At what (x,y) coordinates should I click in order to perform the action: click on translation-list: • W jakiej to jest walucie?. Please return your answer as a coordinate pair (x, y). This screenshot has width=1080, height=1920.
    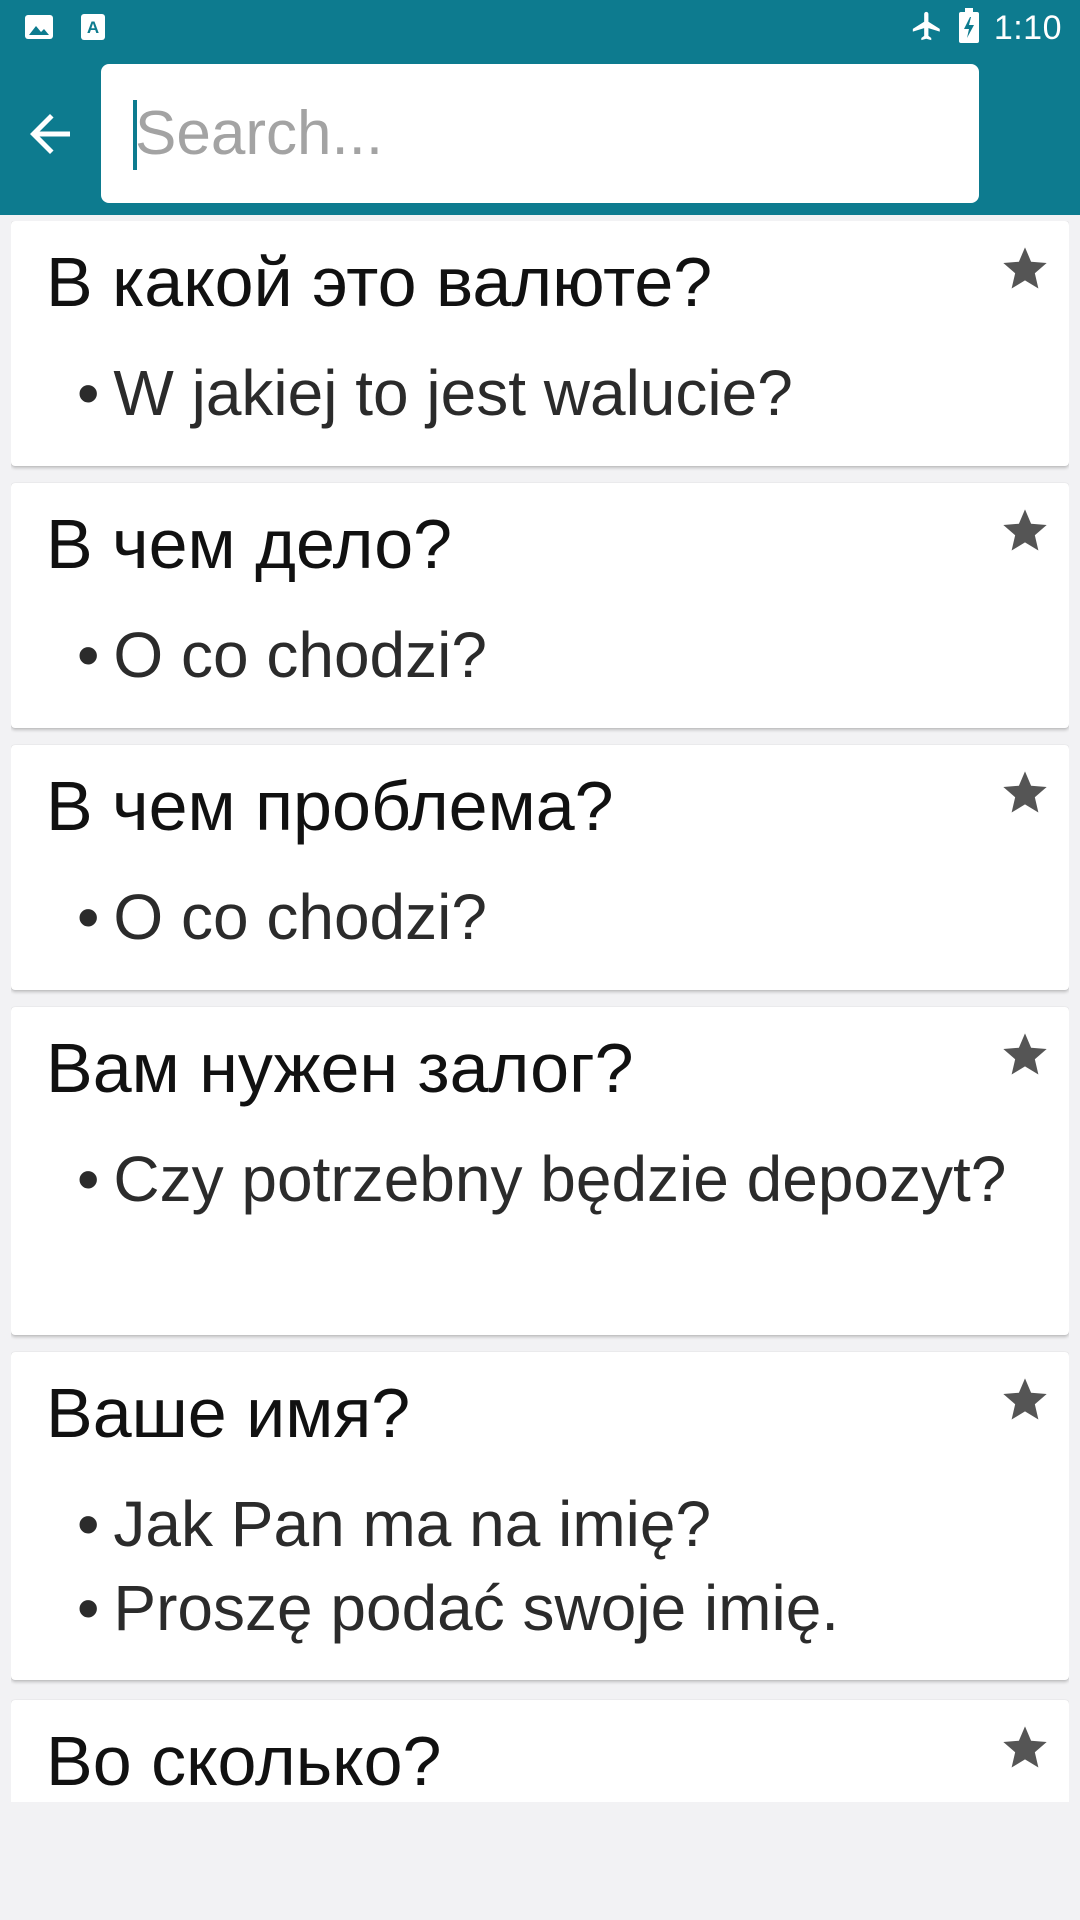
    Looking at the image, I should click on (547, 393).